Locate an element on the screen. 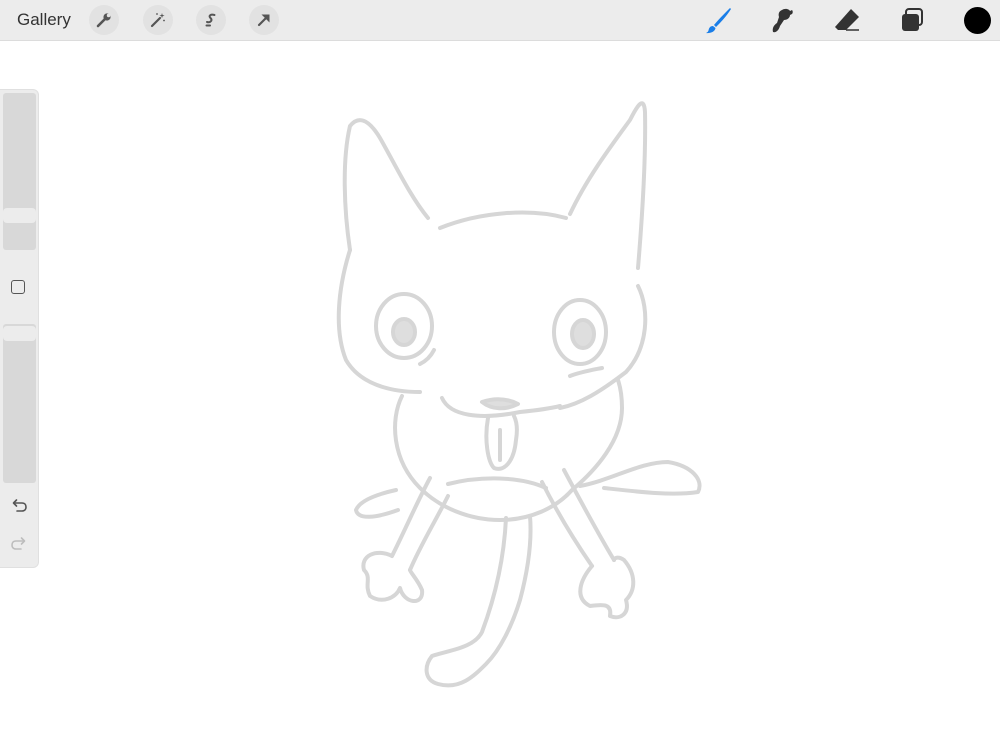 The image size is (1000, 755). layers-button is located at coordinates (912, 20).